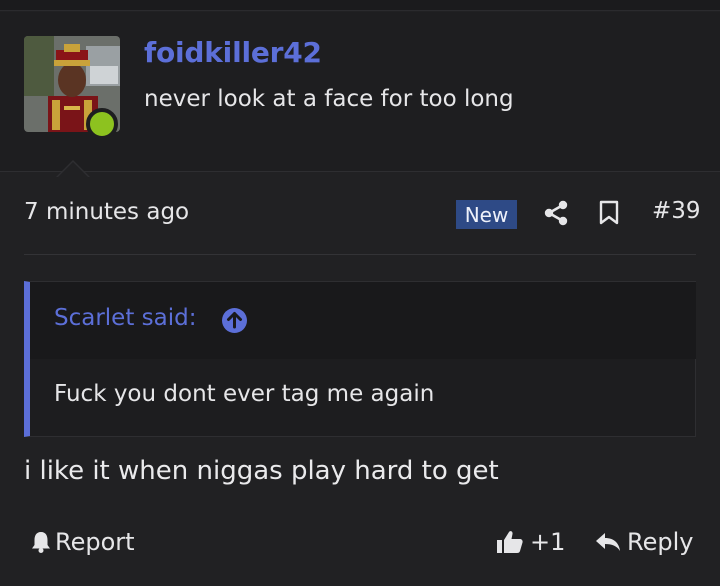 The image size is (720, 586). Describe the element at coordinates (261, 471) in the screenshot. I see `post-body: i like it when niggas play hard to get` at that location.